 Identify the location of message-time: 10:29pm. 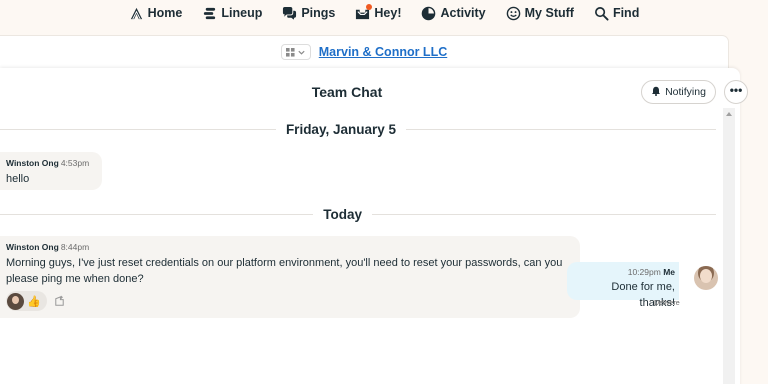
(644, 272).